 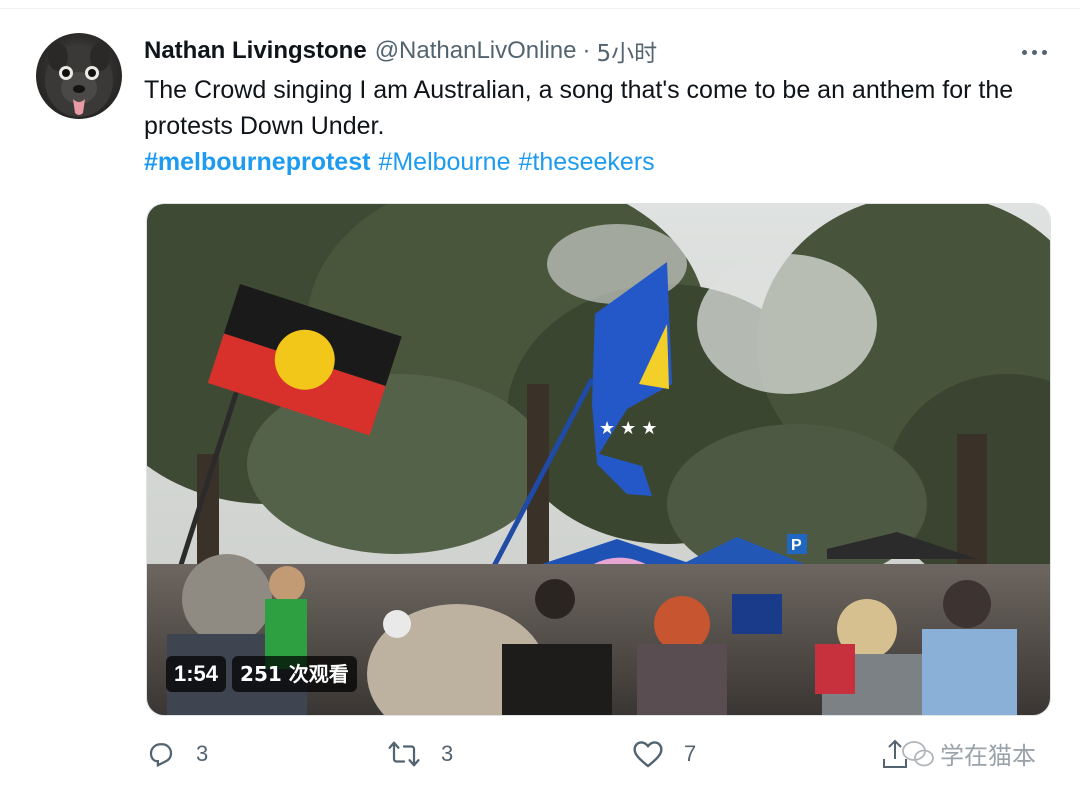 I want to click on retweet-button: 3, so click(x=420, y=754).